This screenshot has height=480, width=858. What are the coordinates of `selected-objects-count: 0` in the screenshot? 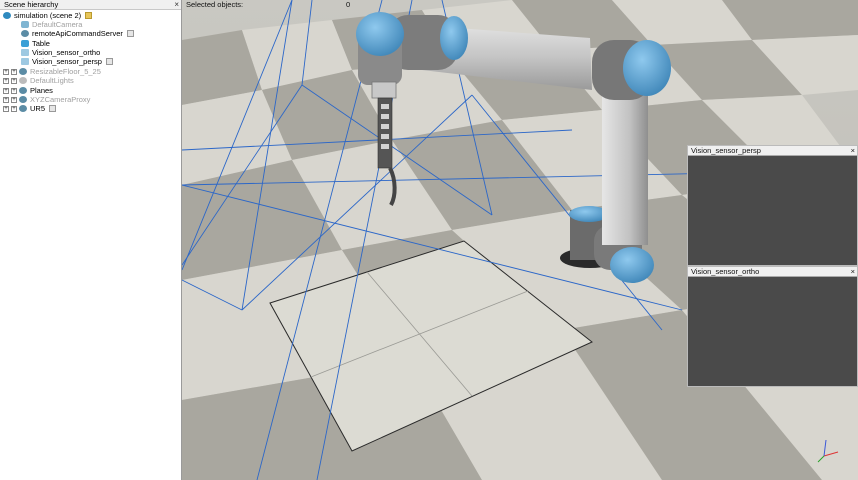 It's located at (348, 4).